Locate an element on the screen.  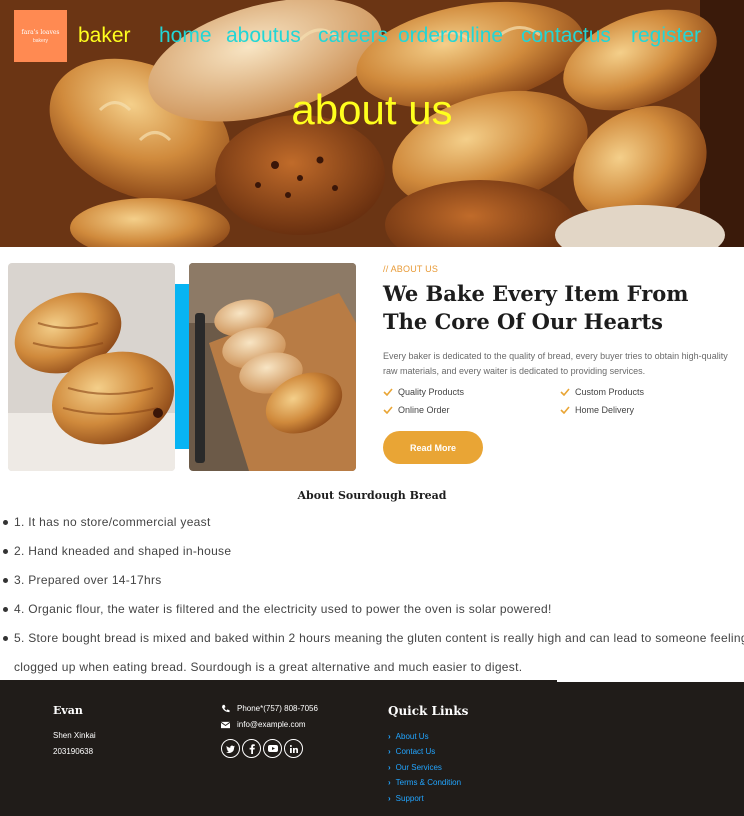
logo: fara's loaves bakery is located at coordinates (40, 36).